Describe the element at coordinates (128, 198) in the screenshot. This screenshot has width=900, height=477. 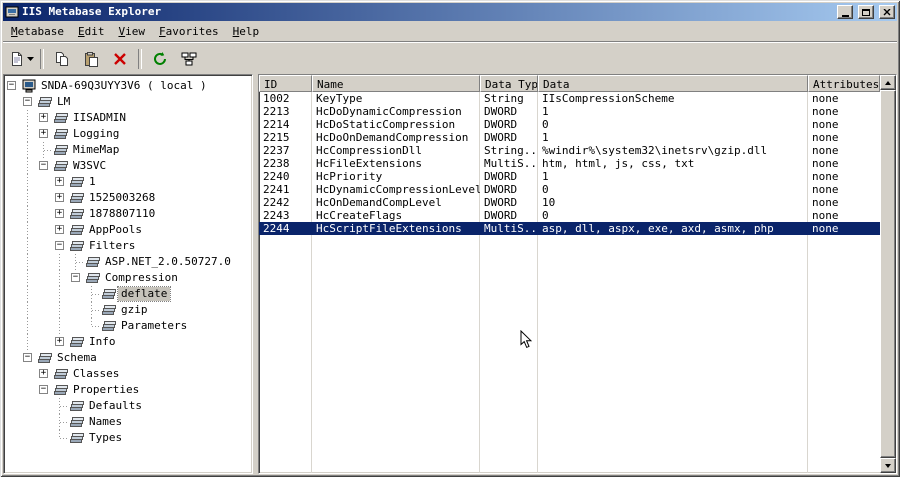
I see `tree-item-1525003268: +1525003268` at that location.